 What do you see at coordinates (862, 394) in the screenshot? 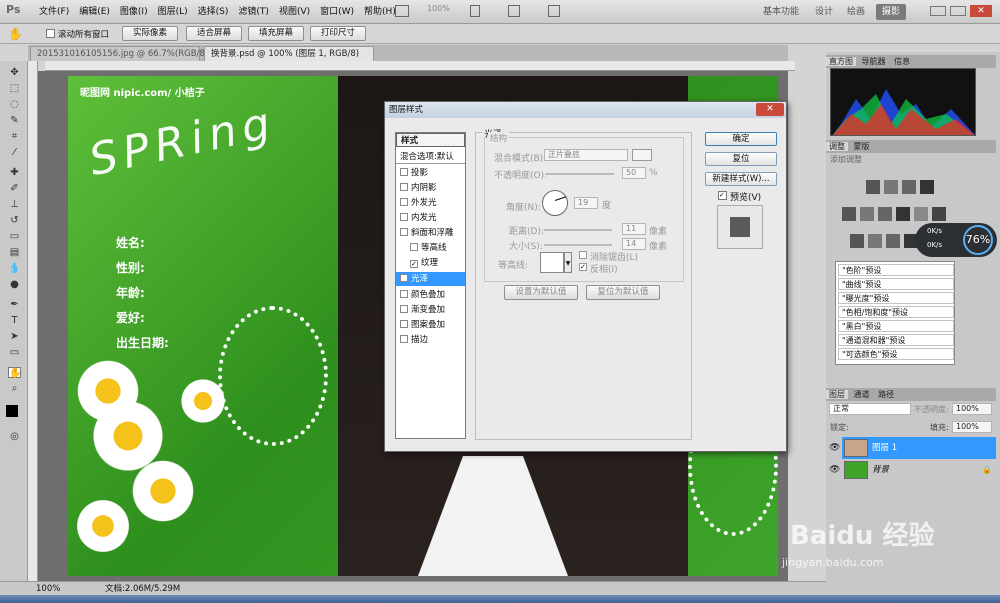
I see `tab-channels: 通道` at bounding box center [862, 394].